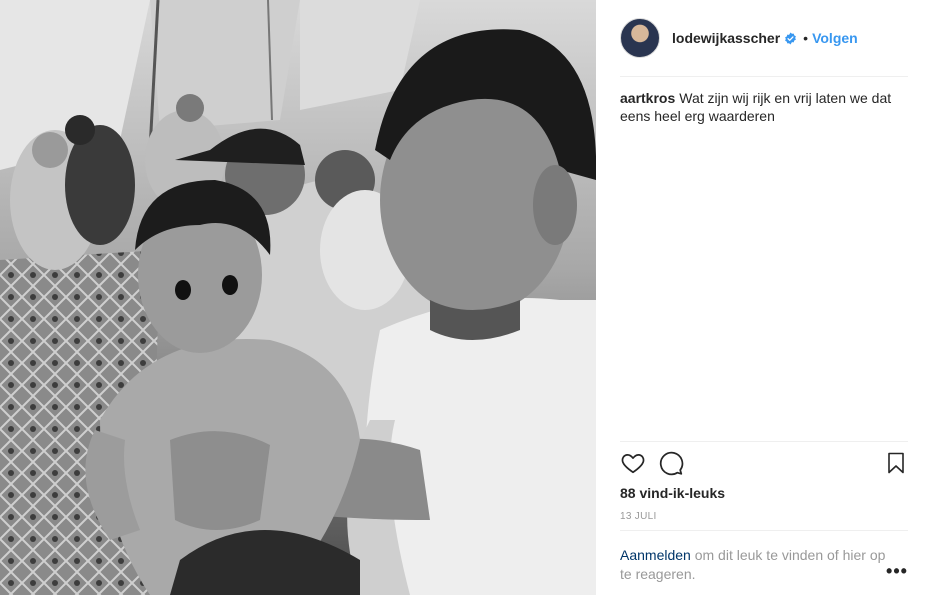 The image size is (927, 595). Describe the element at coordinates (638, 516) in the screenshot. I see `post-date: 13 JULI` at that location.